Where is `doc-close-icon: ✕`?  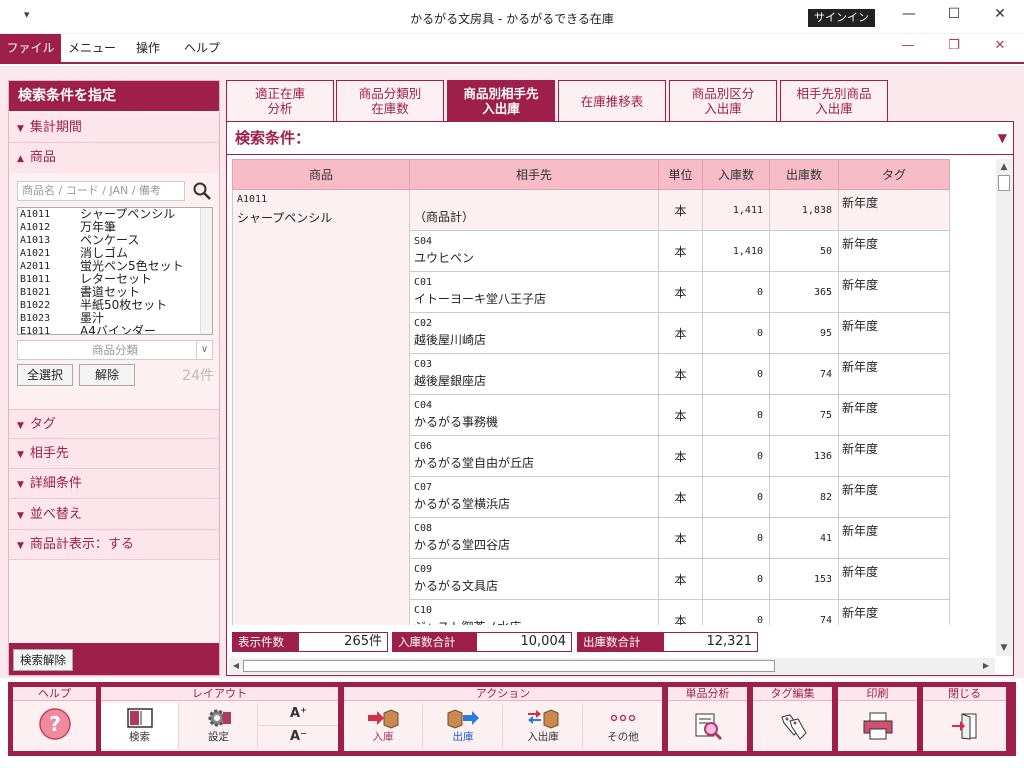
doc-close-icon: ✕ is located at coordinates (1000, 48).